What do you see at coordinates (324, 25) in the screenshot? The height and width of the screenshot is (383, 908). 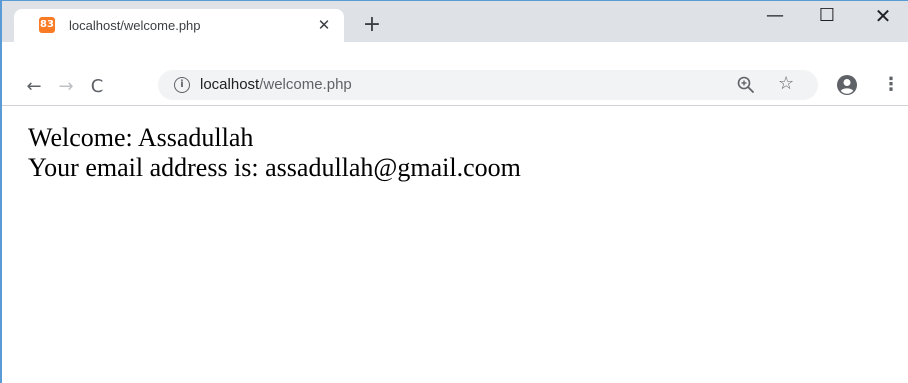 I see `close-tab-icon: ✕` at bounding box center [324, 25].